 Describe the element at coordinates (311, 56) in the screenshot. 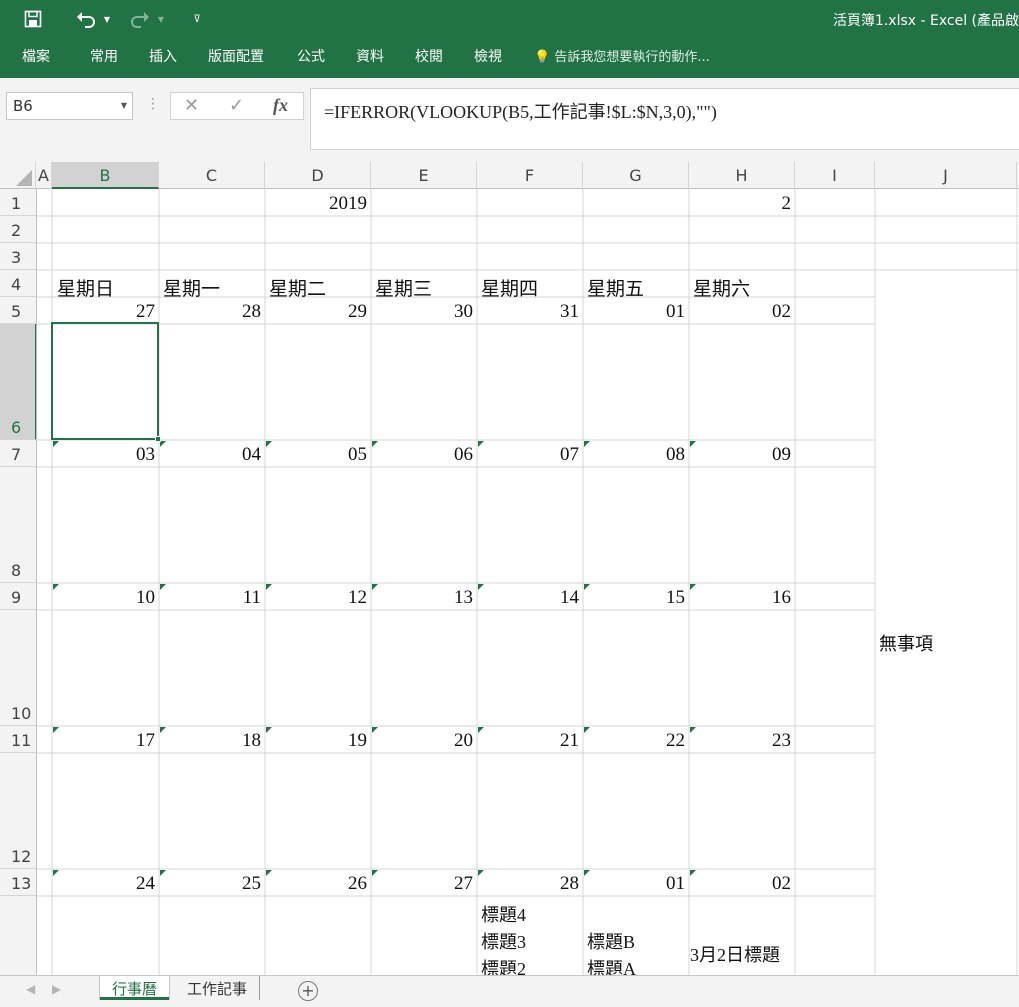

I see `tab-formulas: 公式` at that location.